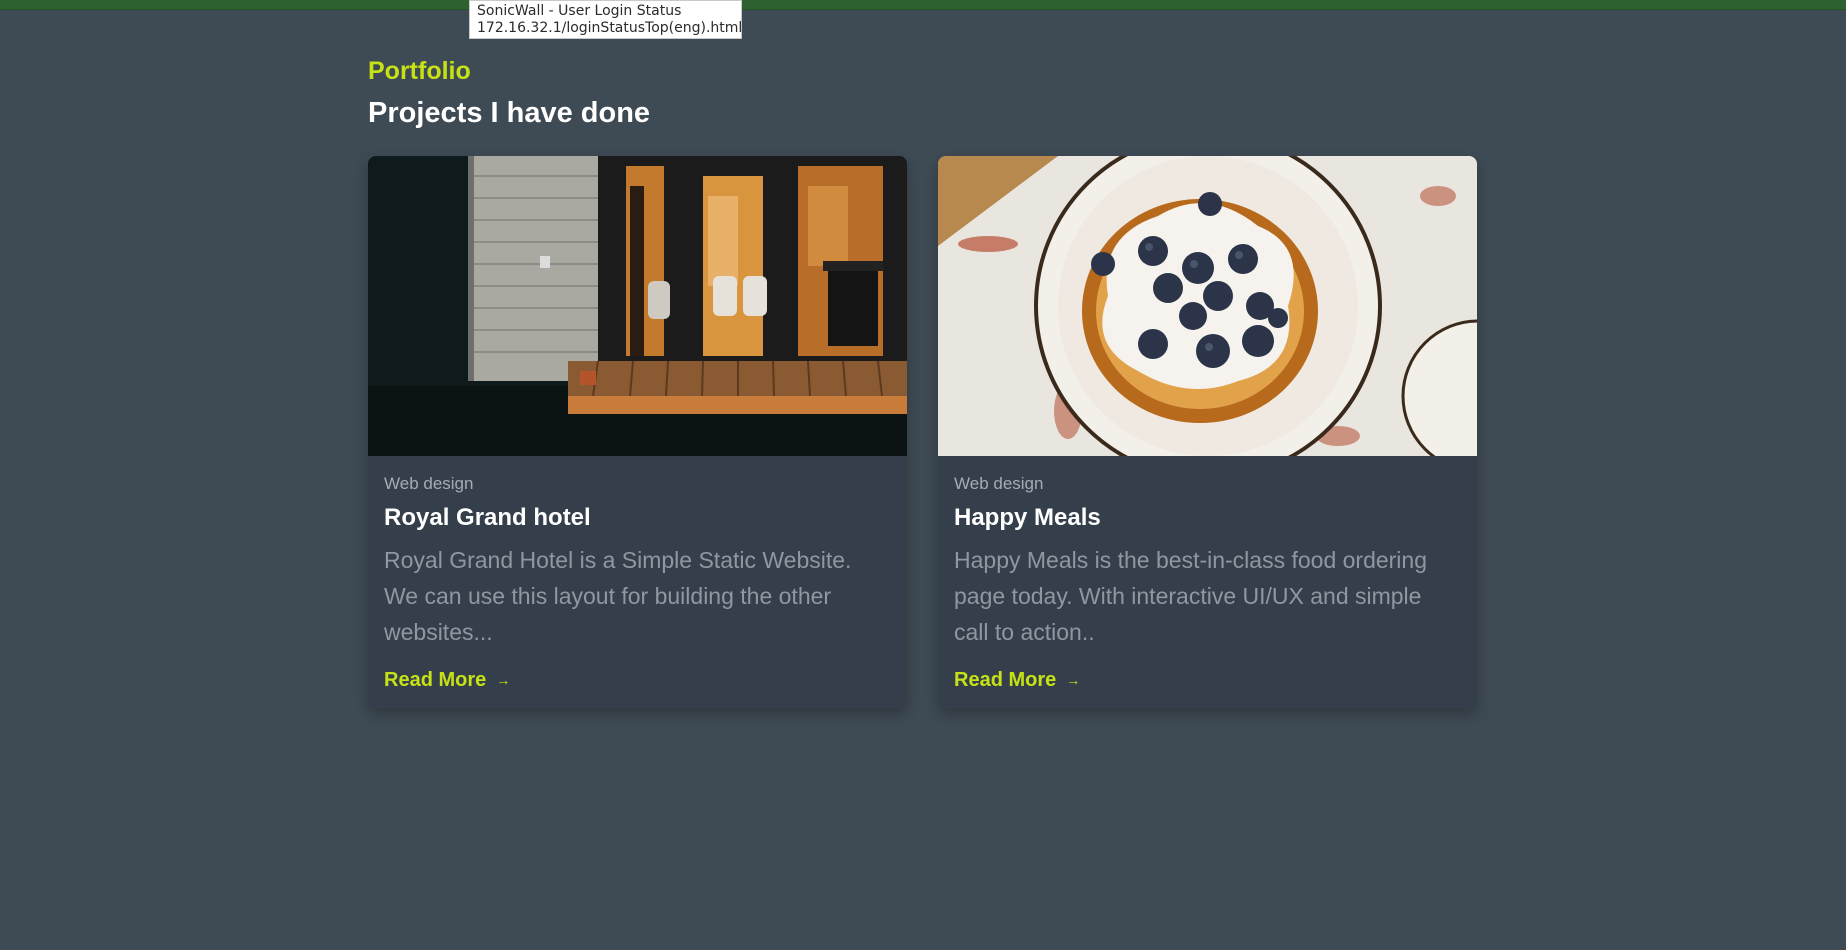 Image resolution: width=1846 pixels, height=950 pixels. I want to click on project-title: Royal Grand hotel, so click(637, 518).